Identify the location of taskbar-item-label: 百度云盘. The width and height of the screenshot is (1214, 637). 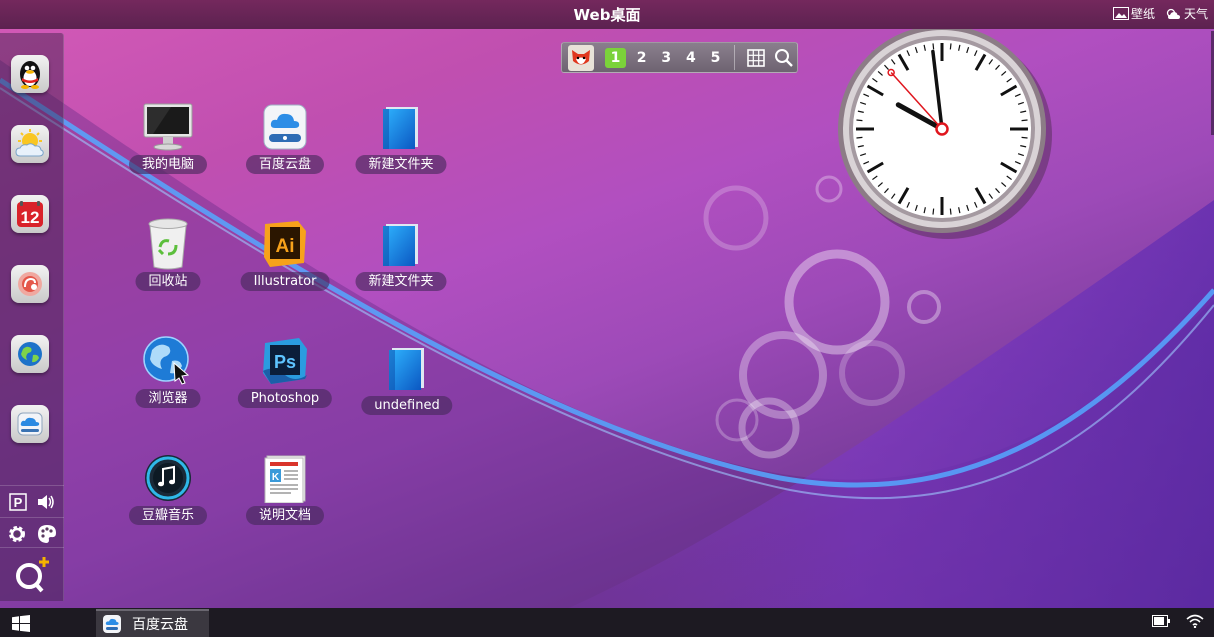
(160, 625).